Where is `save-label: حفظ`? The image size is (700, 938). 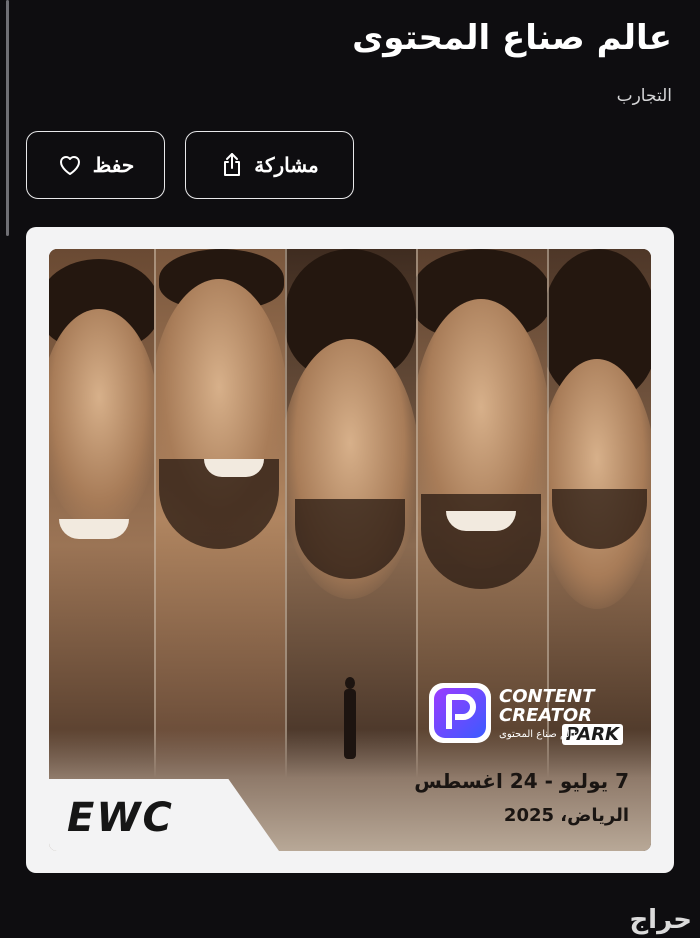 save-label: حفظ is located at coordinates (113, 165).